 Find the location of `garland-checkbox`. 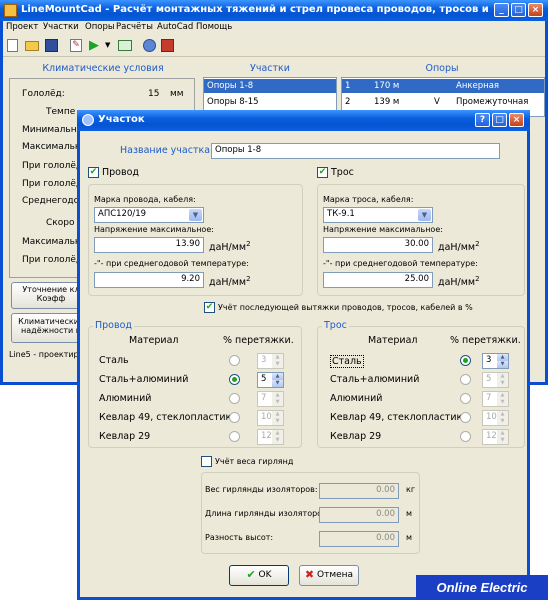

garland-checkbox is located at coordinates (206, 461).